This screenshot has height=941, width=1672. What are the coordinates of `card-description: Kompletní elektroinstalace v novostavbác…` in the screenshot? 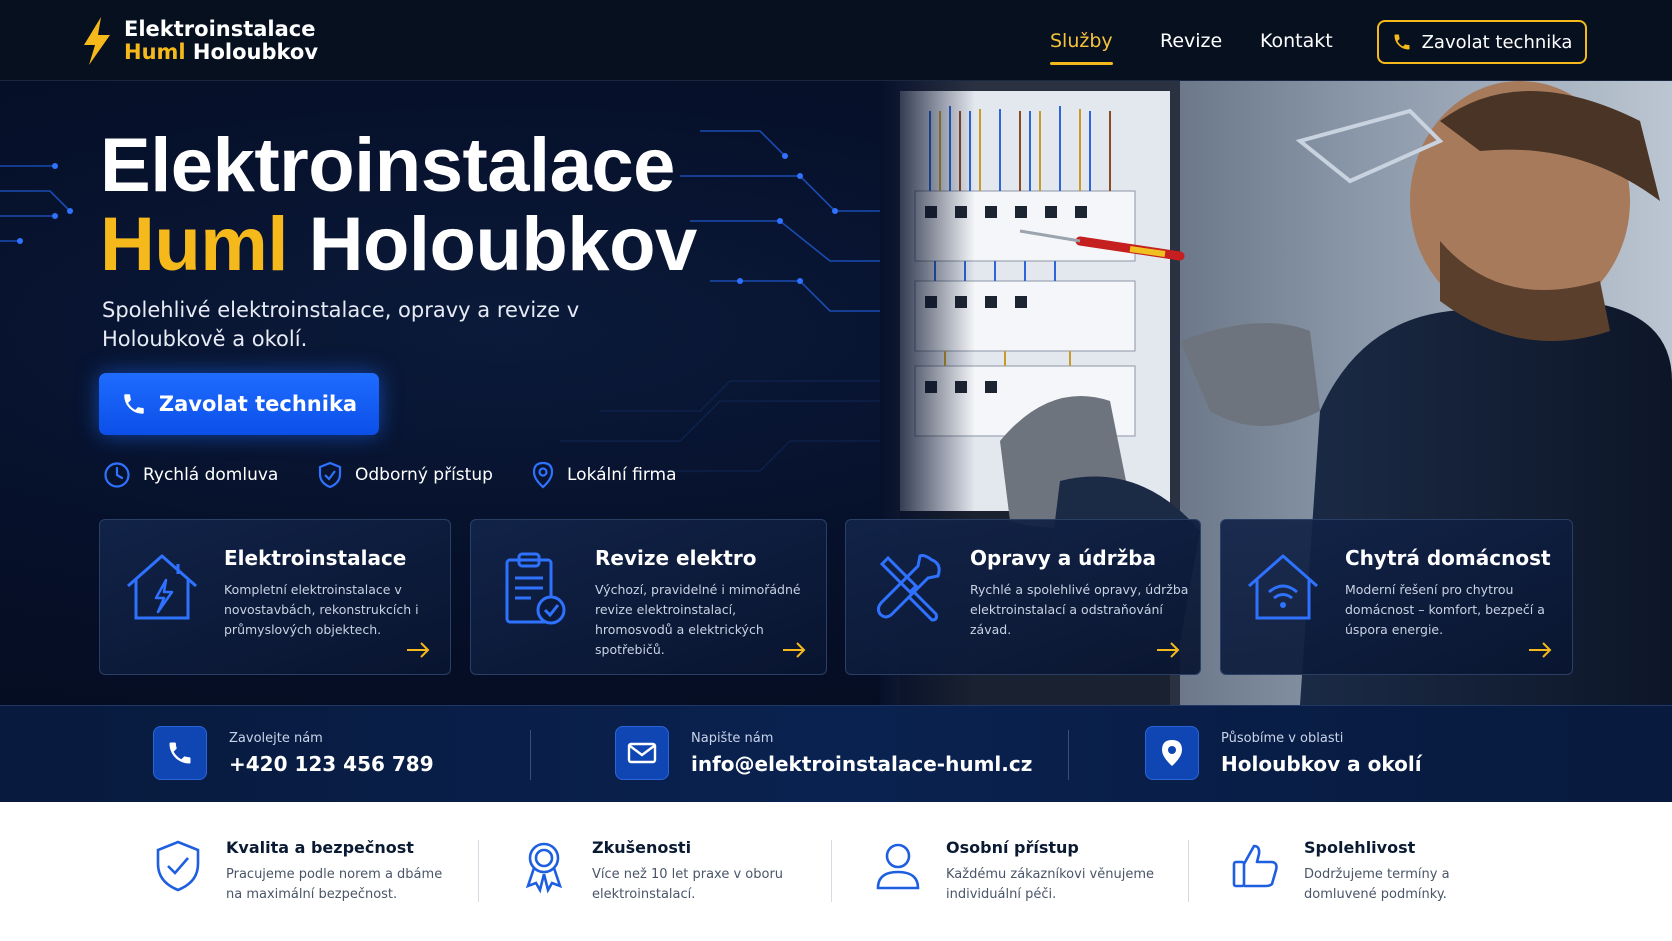 It's located at (321, 609).